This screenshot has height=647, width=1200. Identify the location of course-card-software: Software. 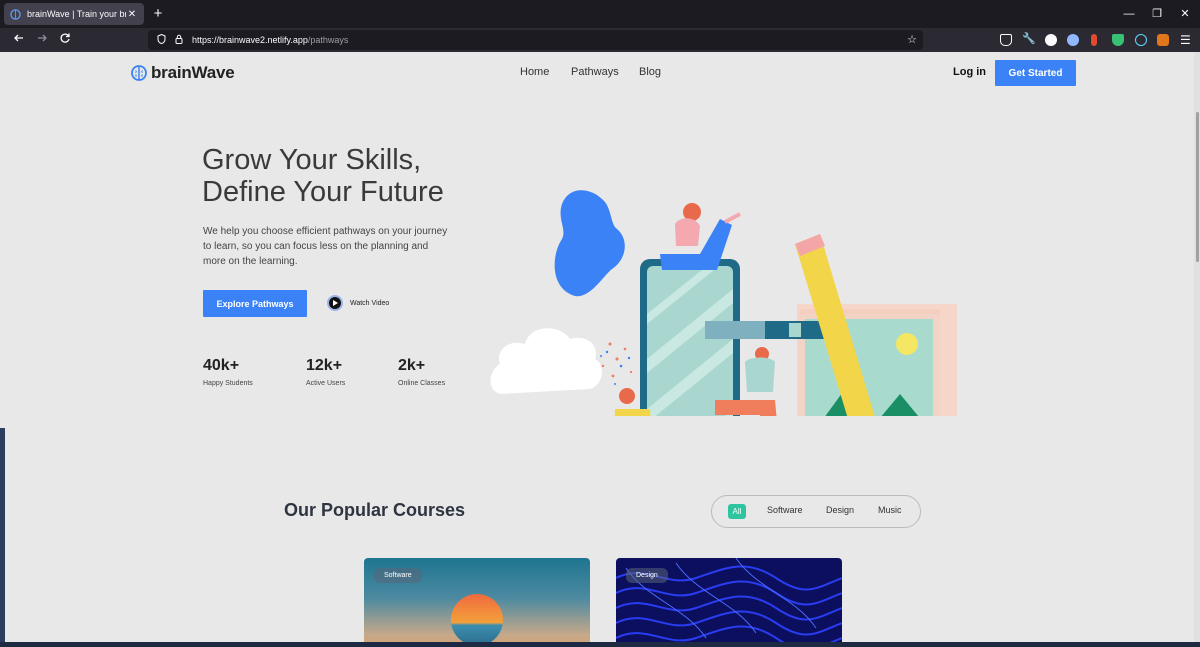
(477, 600).